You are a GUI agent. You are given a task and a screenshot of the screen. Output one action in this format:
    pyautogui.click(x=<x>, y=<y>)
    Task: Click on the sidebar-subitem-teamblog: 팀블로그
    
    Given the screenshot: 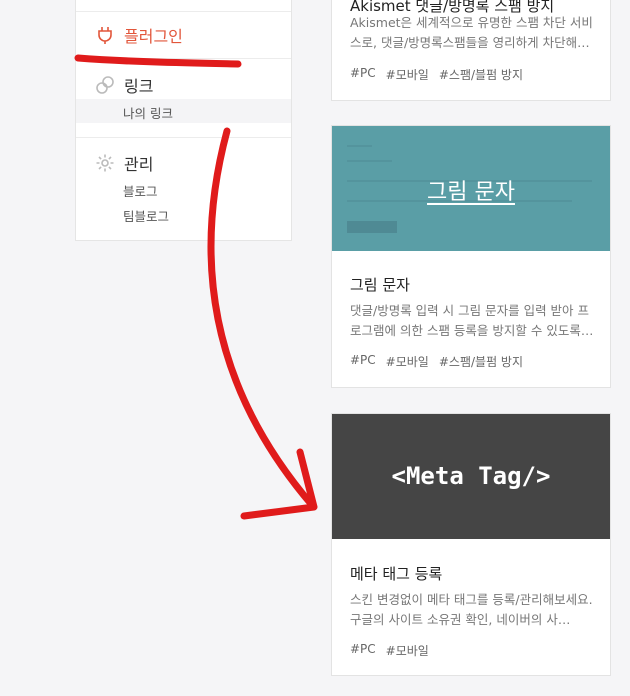 What is the action you would take?
    pyautogui.click(x=146, y=215)
    